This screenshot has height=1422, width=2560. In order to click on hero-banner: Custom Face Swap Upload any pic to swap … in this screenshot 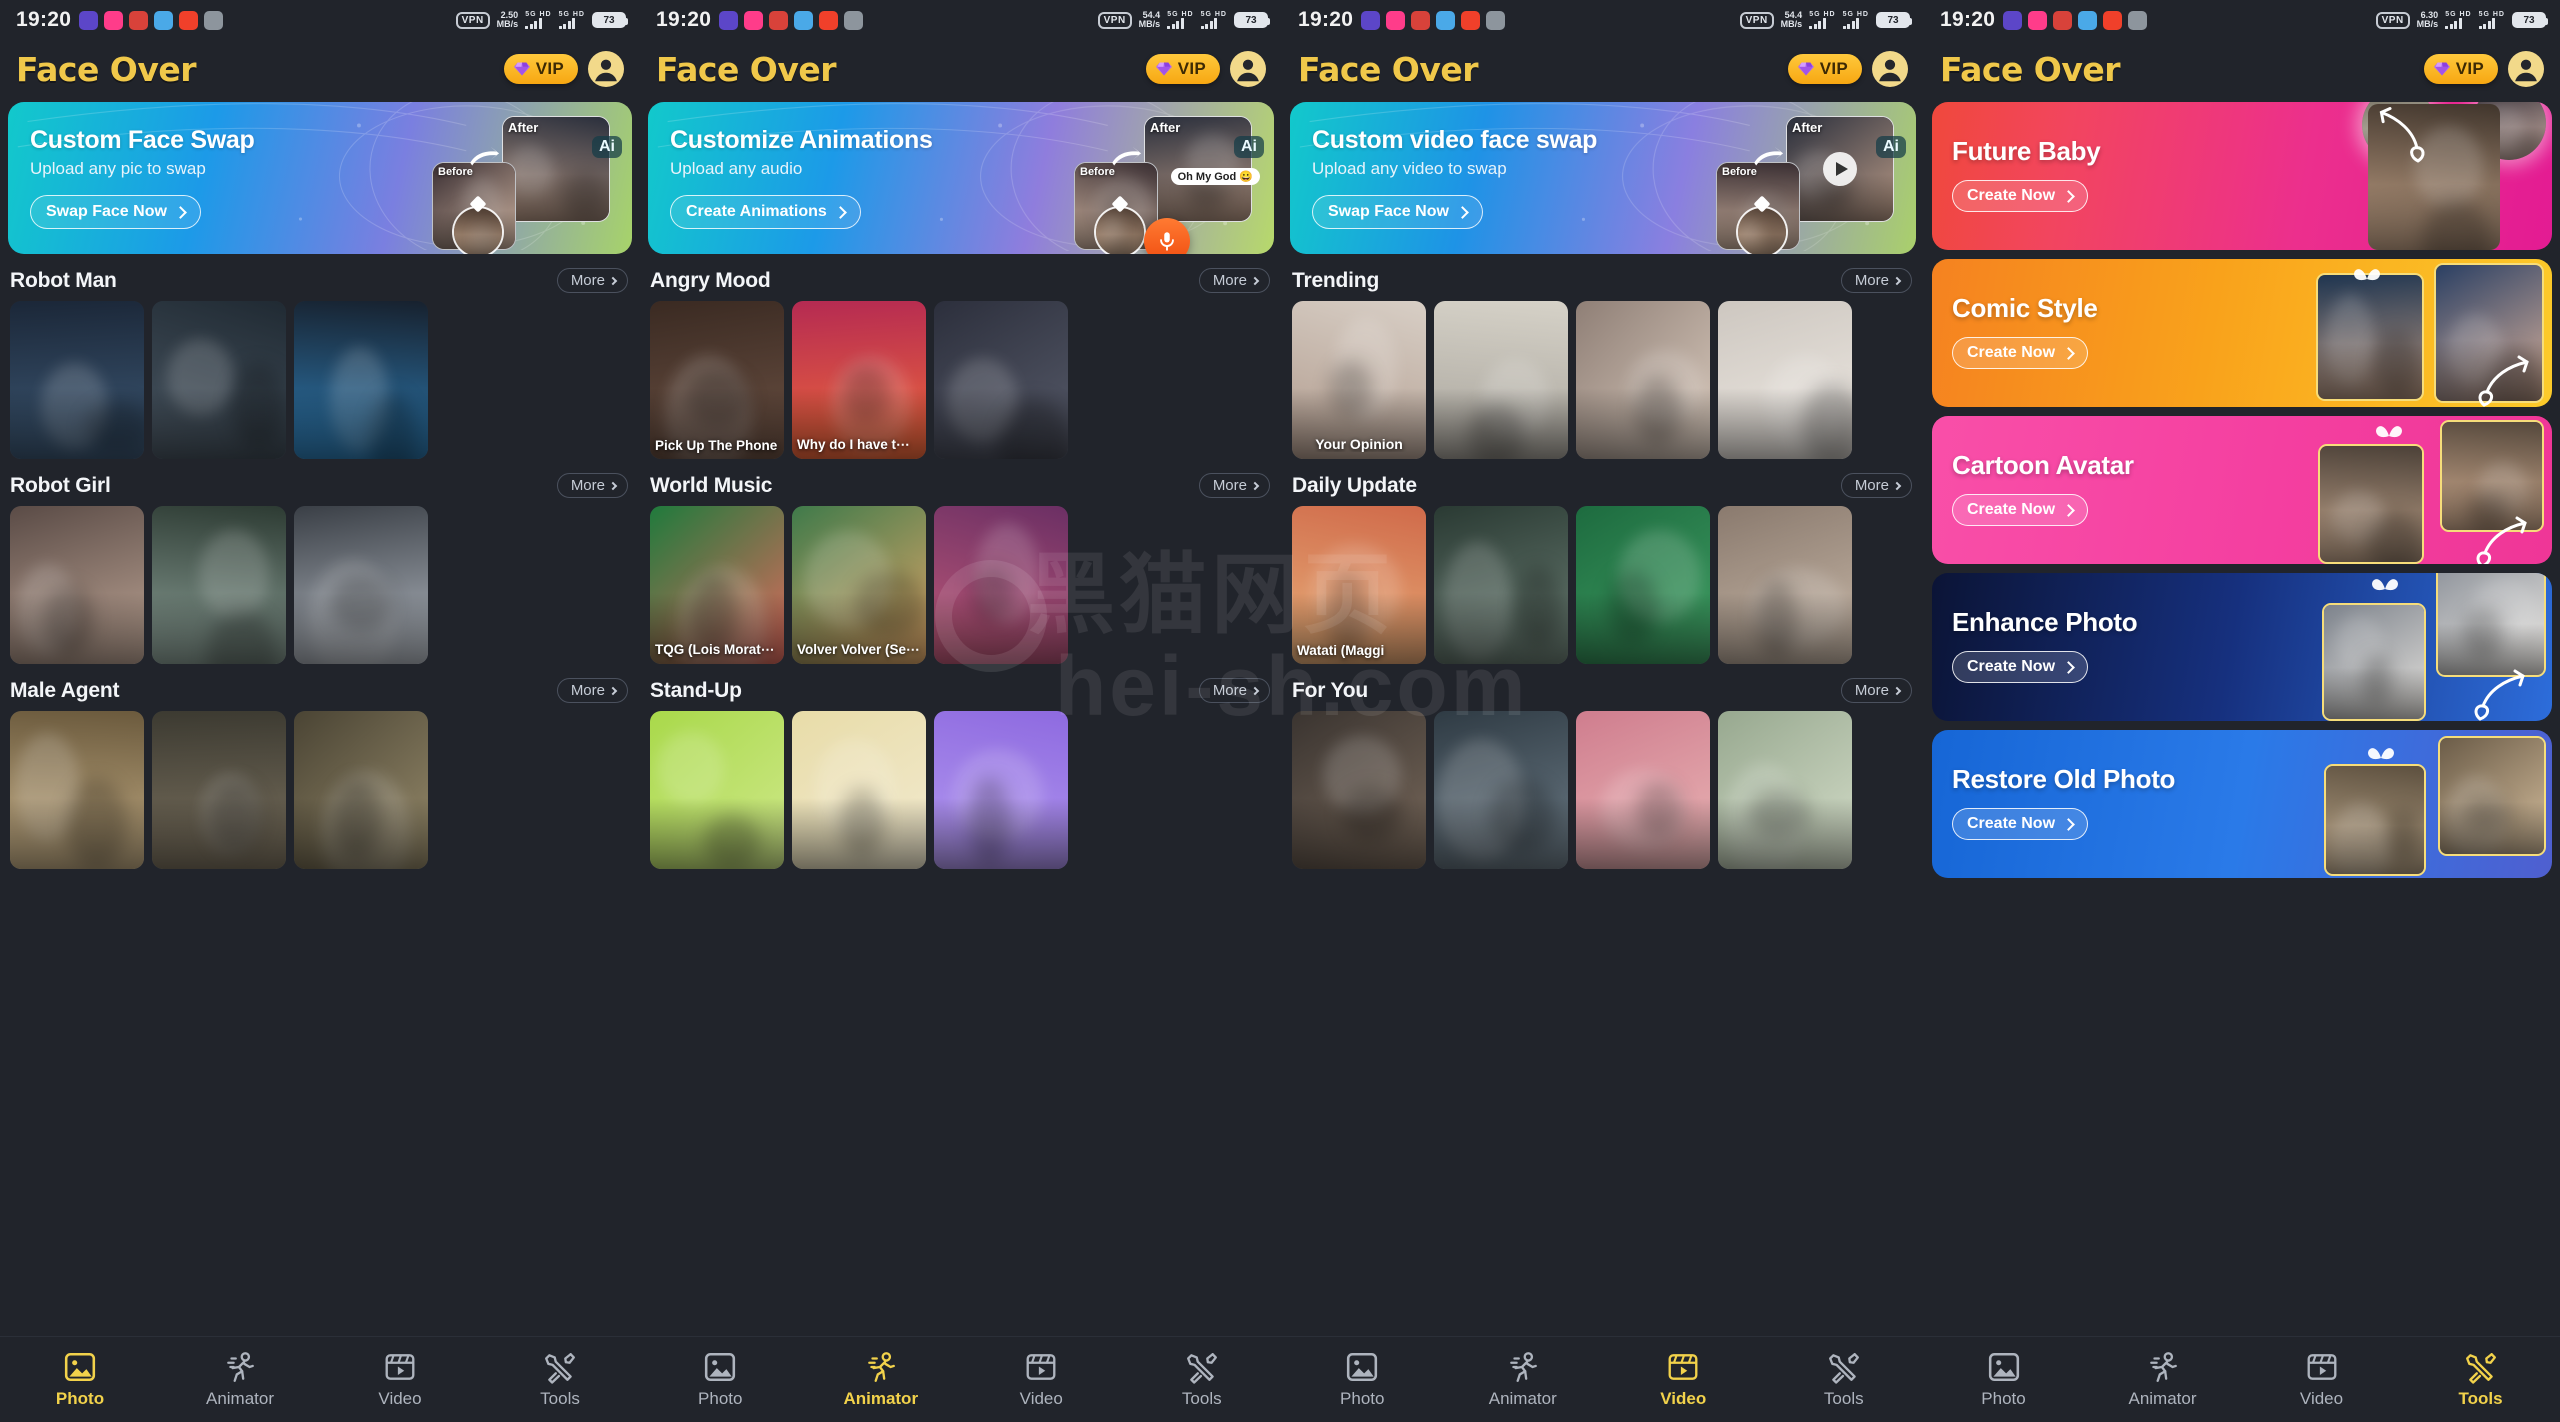, I will do `click(320, 178)`.